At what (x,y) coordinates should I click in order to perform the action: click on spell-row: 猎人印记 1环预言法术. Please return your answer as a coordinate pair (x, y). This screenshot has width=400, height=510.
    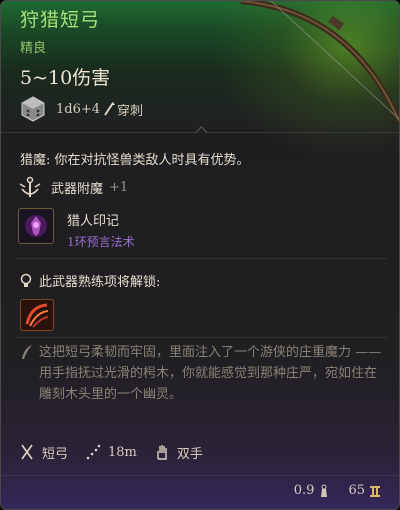
    Looking at the image, I should click on (76, 229).